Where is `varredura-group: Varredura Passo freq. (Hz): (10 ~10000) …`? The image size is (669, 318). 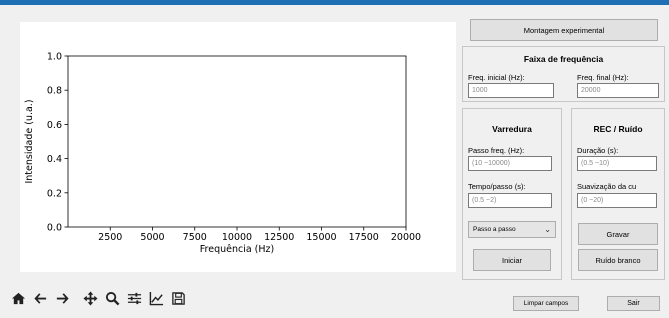
varredura-group: Varredura Passo freq. (Hz): (10 ~10000) … is located at coordinates (512, 194).